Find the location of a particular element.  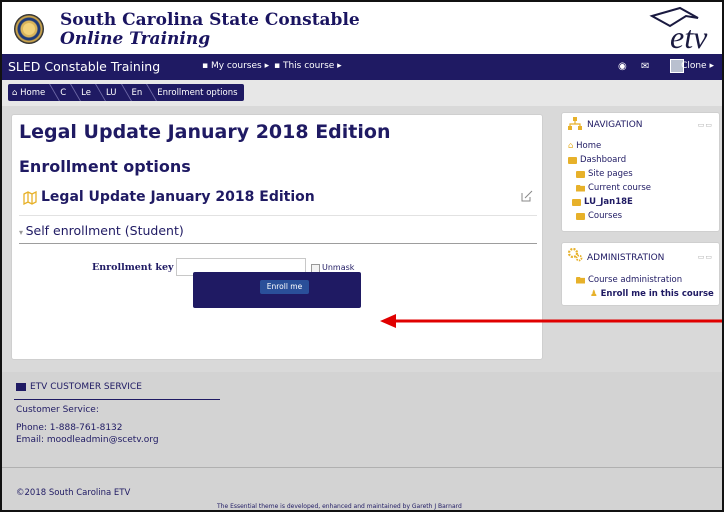

administration-block-title: ADMINISTRATION is located at coordinates (626, 258).